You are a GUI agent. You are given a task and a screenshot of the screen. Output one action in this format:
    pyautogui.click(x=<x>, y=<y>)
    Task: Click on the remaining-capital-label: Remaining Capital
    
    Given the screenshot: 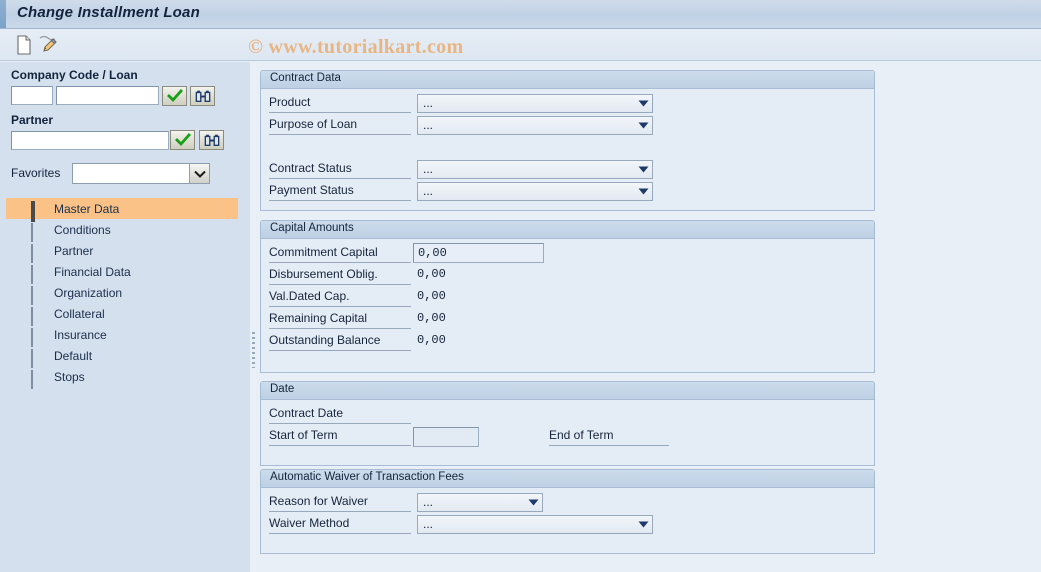 What is the action you would take?
    pyautogui.click(x=340, y=320)
    